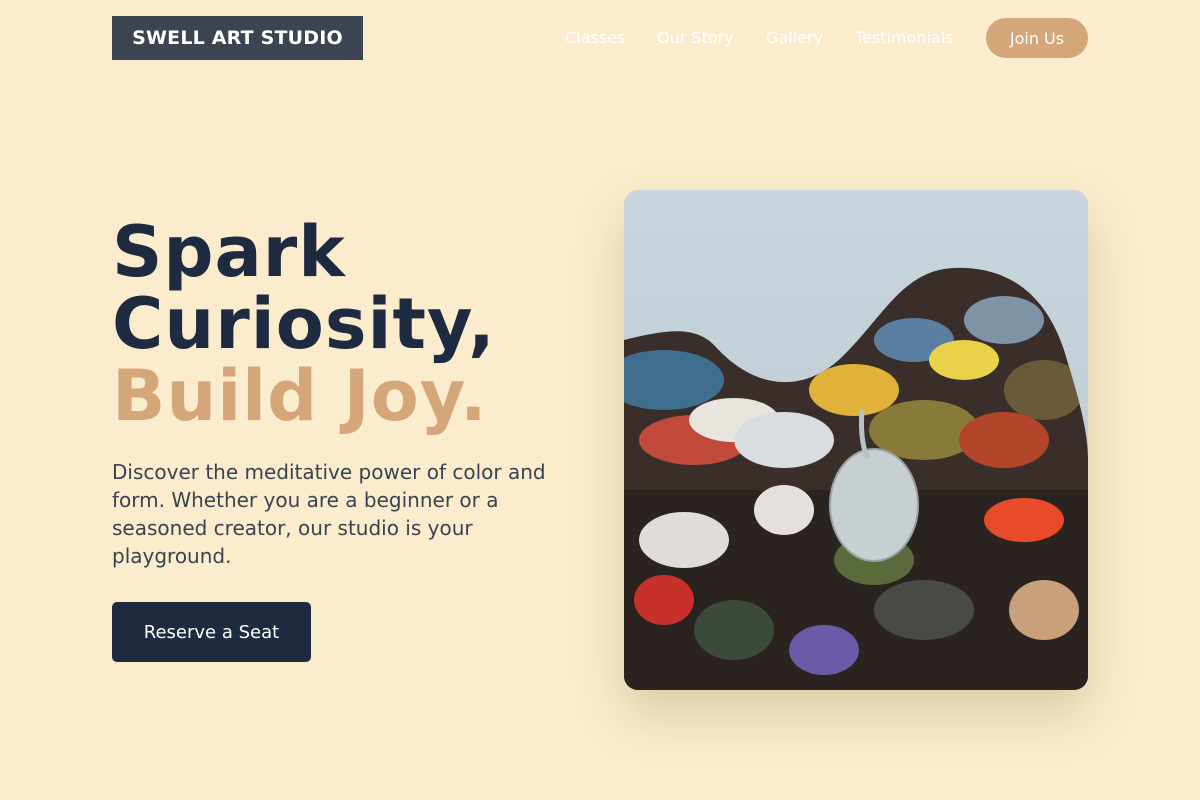  I want to click on reserve-seat-button: Reserve a Seat, so click(211, 632).